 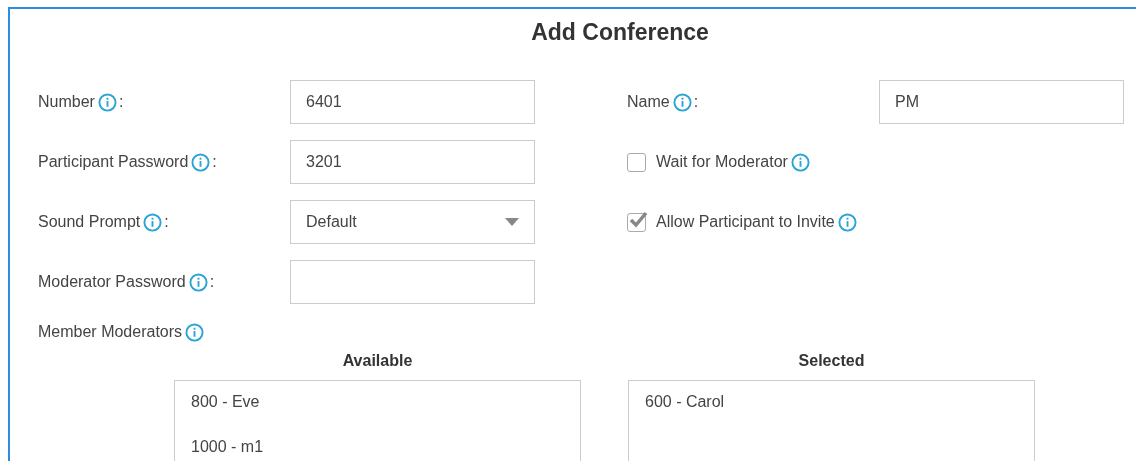 What do you see at coordinates (385, 447) in the screenshot?
I see `list-item: 1000 - m1` at bounding box center [385, 447].